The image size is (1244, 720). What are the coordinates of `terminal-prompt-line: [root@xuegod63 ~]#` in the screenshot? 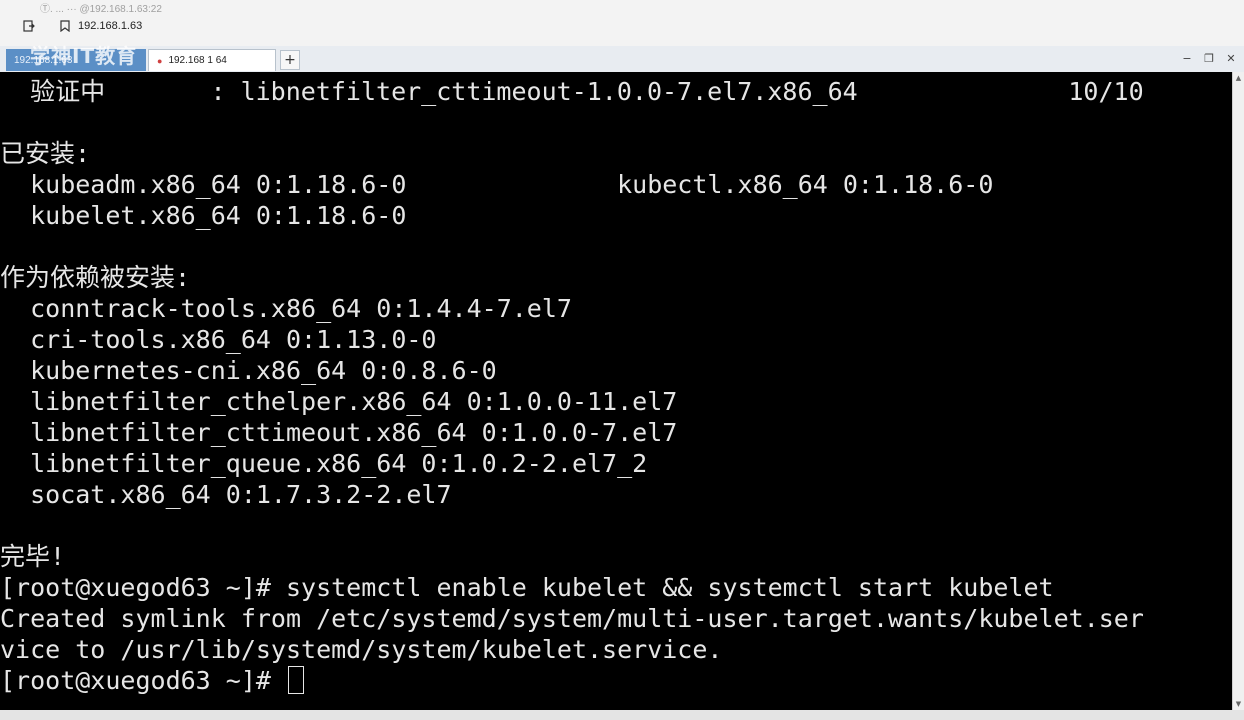 It's located at (152, 681).